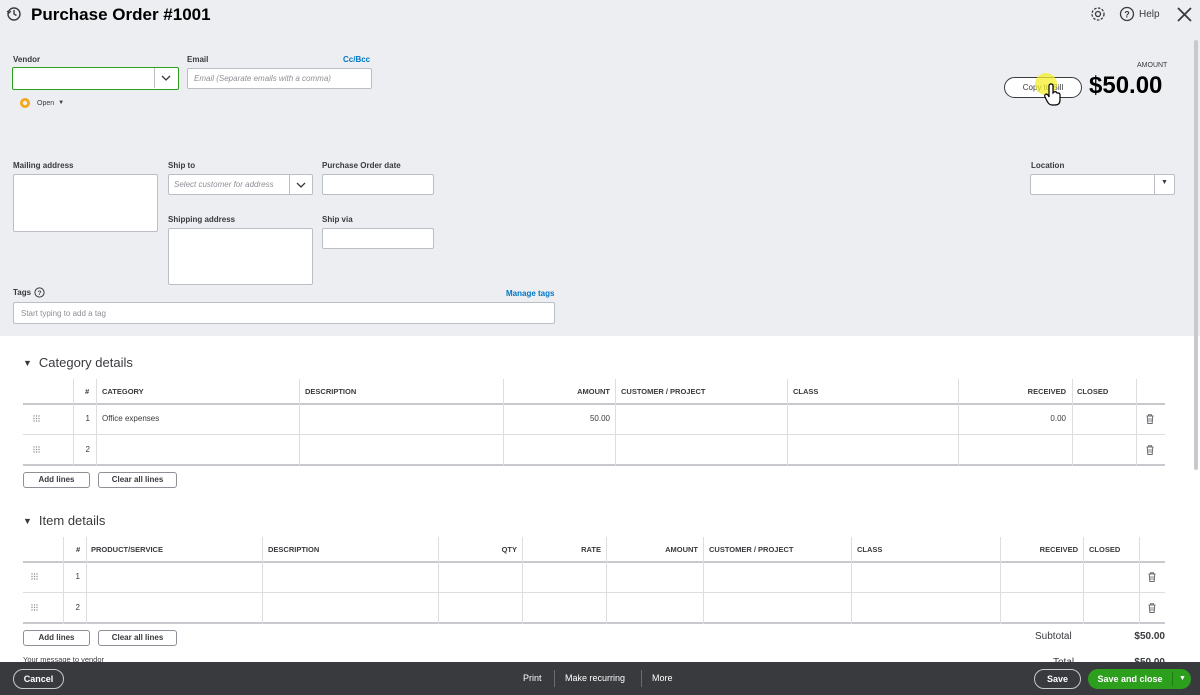  I want to click on gear-icon, so click(1098, 14).